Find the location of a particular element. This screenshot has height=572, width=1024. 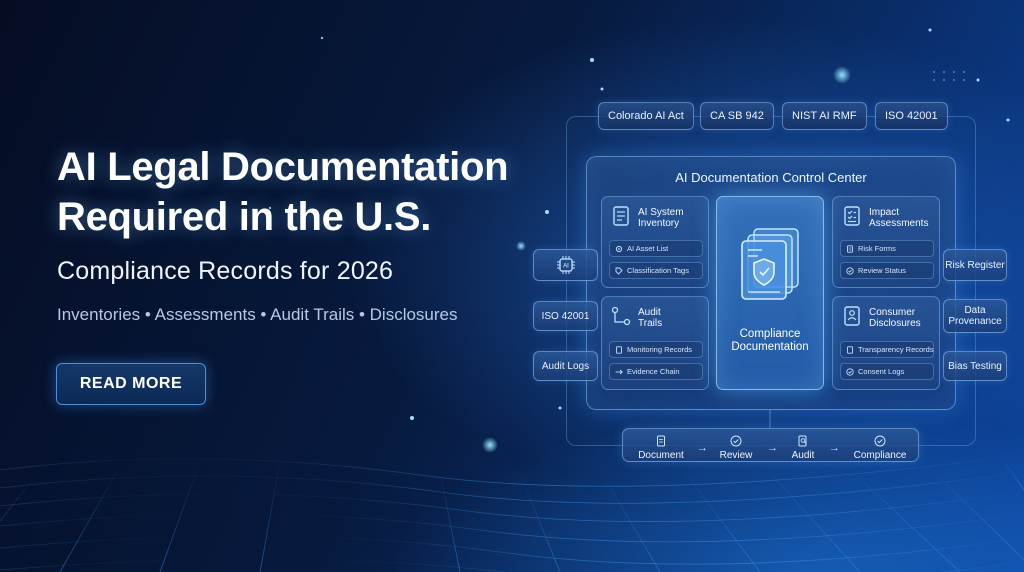

side-chip-audit-logs: Audit Logs is located at coordinates (565, 366).